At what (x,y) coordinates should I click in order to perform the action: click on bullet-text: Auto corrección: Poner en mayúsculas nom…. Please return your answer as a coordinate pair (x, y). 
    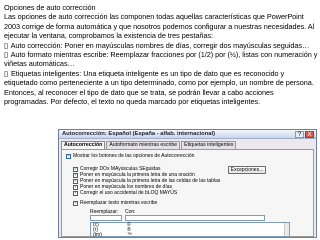
    Looking at the image, I should click on (160, 45).